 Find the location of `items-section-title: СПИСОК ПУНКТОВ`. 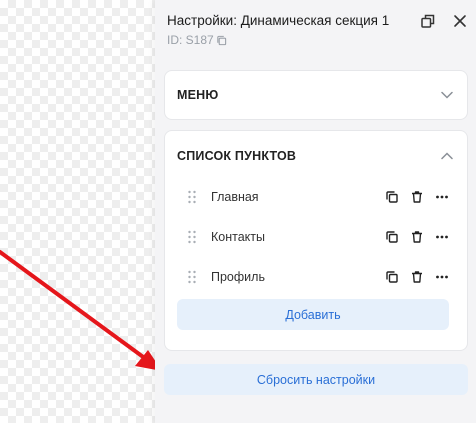

items-section-title: СПИСОК ПУНКТОВ is located at coordinates (237, 156).